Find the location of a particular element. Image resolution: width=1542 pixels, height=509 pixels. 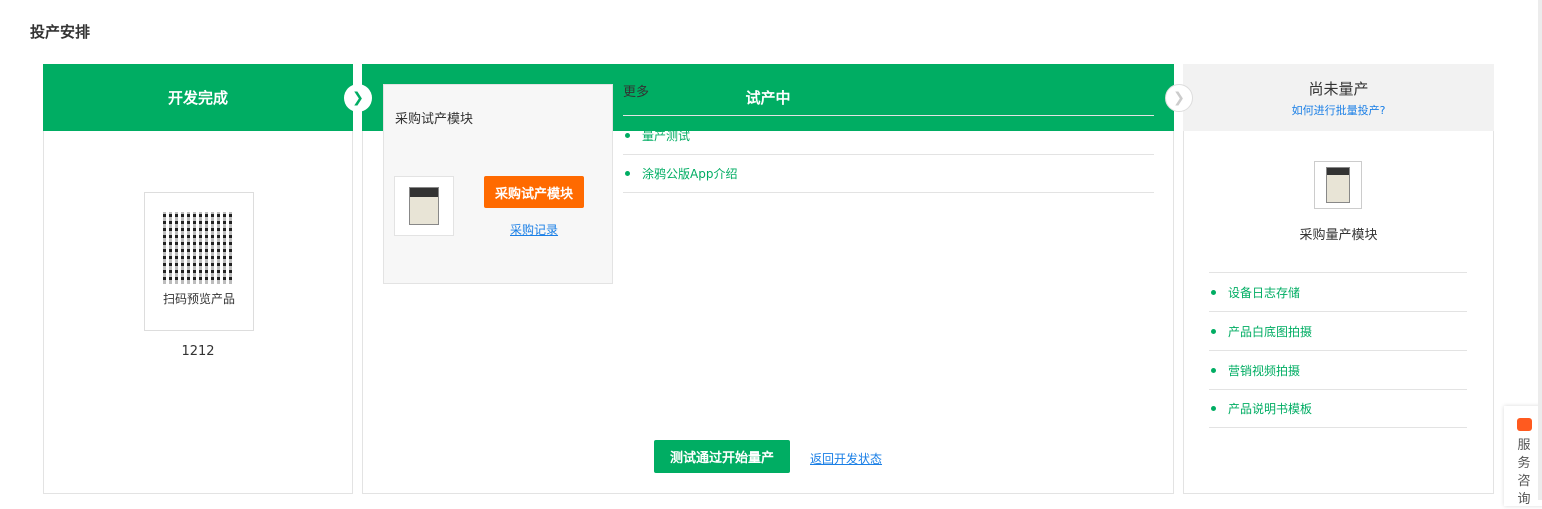

page-title: 投产安排 is located at coordinates (60, 32).